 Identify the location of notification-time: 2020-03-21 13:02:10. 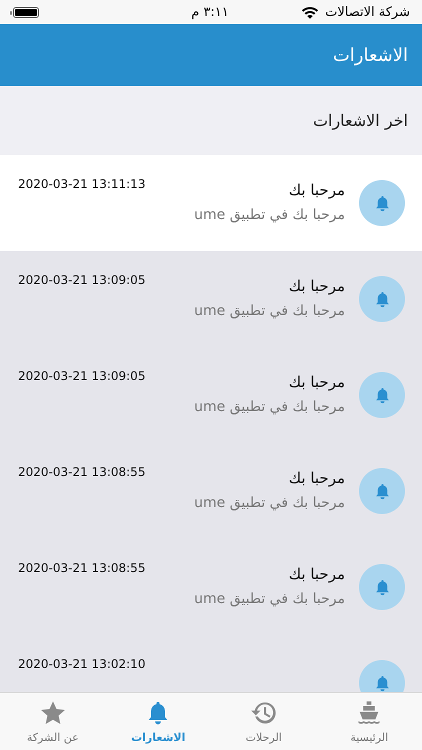
(82, 664).